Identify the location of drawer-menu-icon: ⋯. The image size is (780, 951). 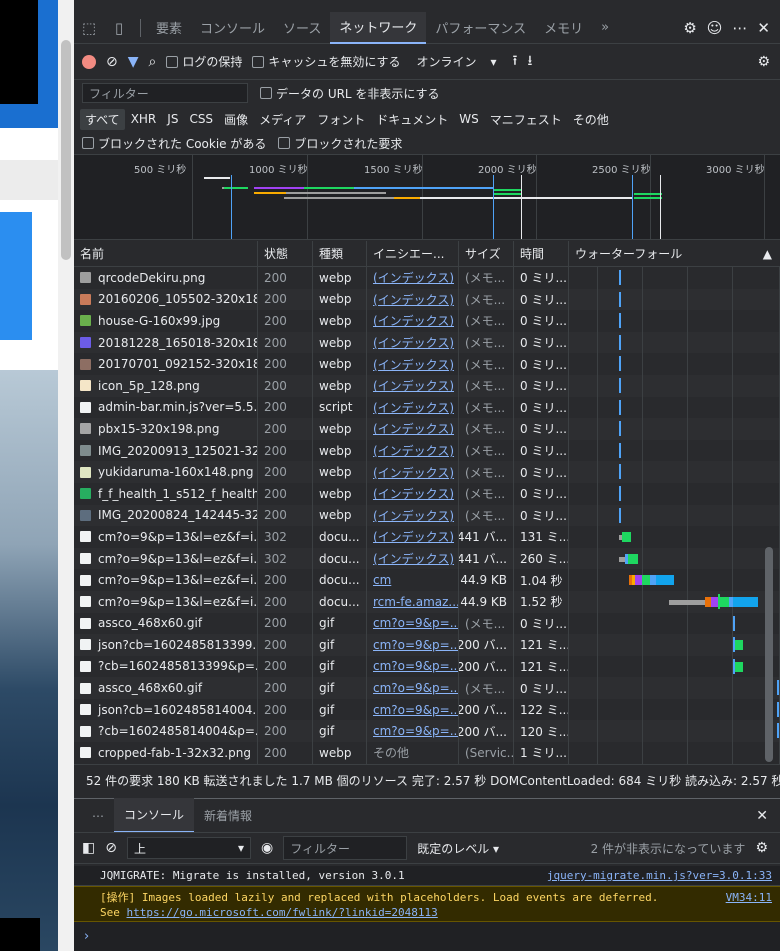
(98, 816).